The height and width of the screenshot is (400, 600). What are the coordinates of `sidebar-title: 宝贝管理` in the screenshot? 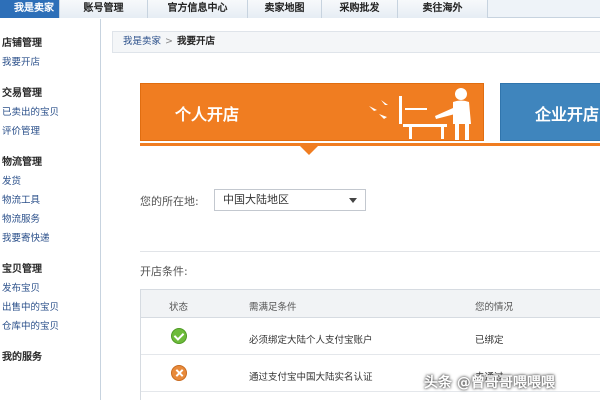 It's located at (22, 269).